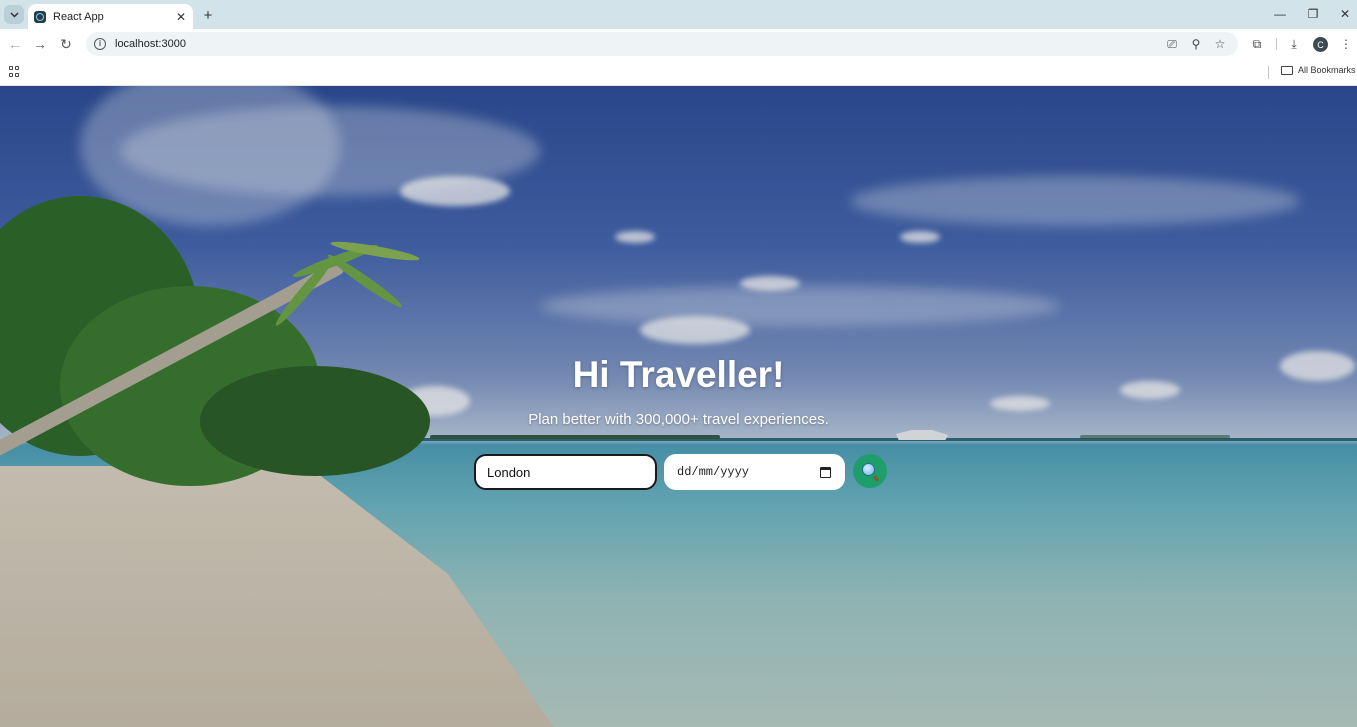  What do you see at coordinates (1320, 44) in the screenshot?
I see `profile-avatar: C` at bounding box center [1320, 44].